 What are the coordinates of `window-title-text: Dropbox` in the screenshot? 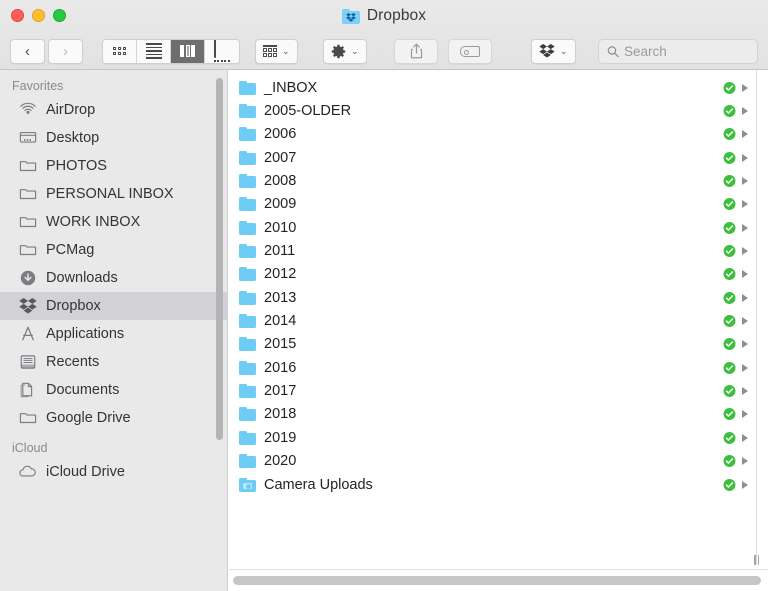 It's located at (396, 15).